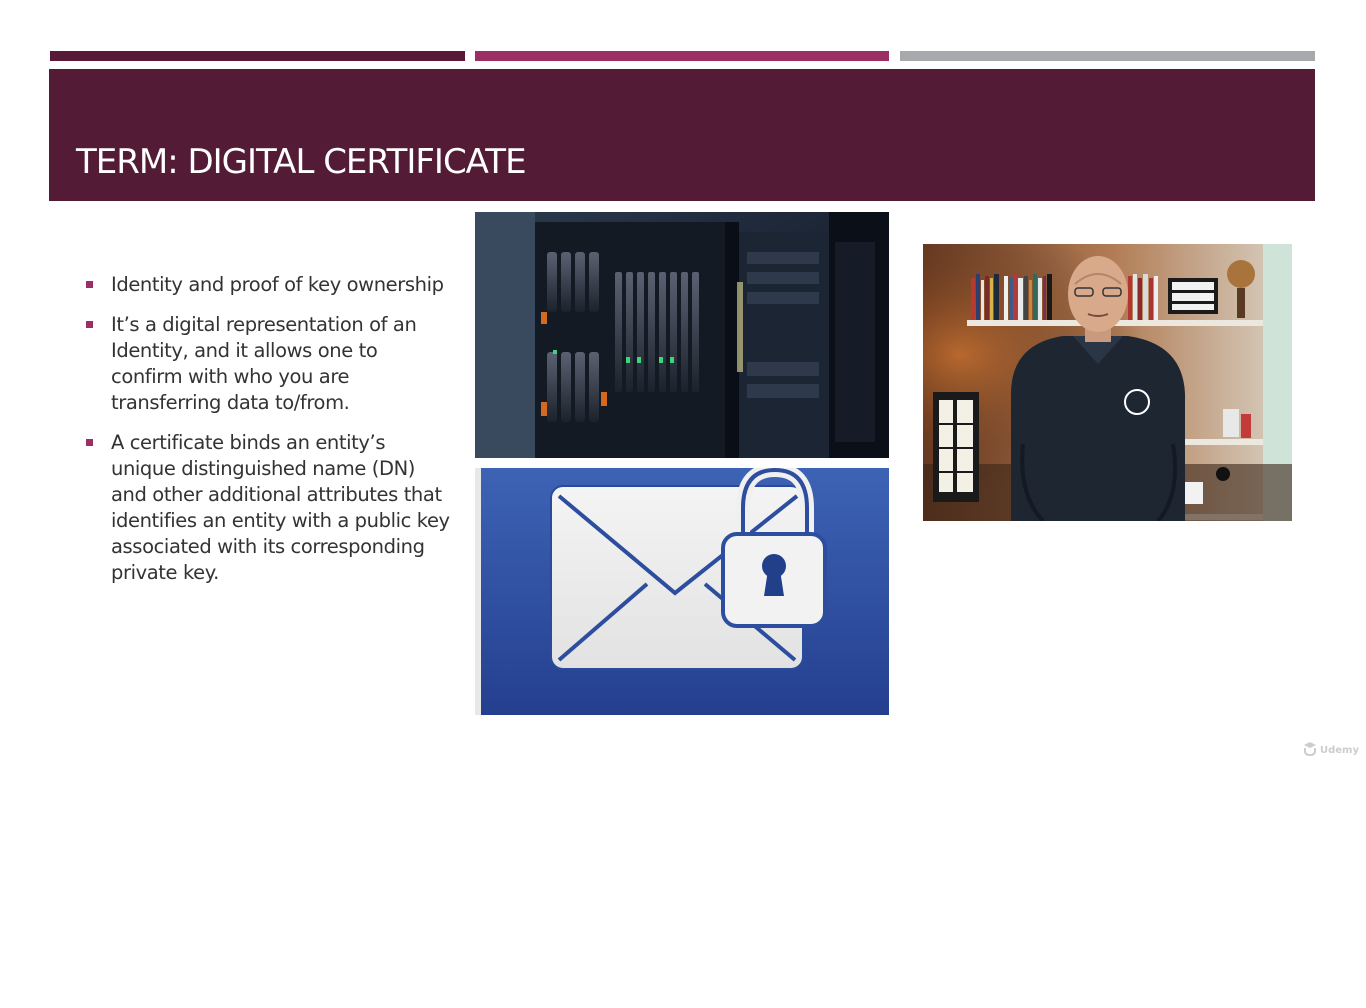 The image size is (1366, 1008). I want to click on email-lock-image, so click(682, 591).